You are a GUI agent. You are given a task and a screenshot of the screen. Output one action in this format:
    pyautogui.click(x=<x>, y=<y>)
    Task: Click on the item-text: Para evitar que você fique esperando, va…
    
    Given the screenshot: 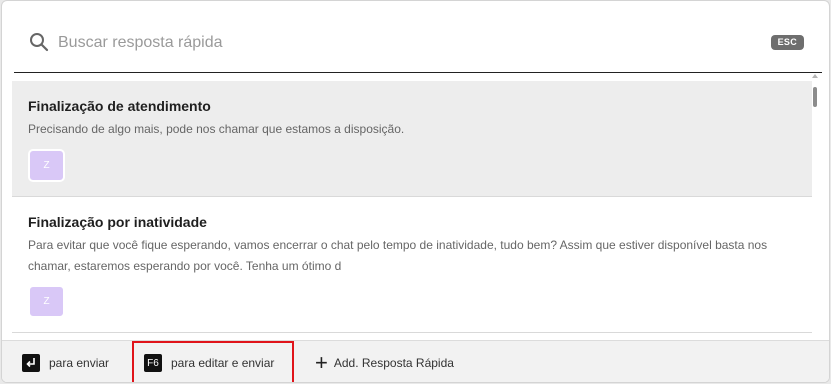 What is the action you would take?
    pyautogui.click(x=398, y=255)
    